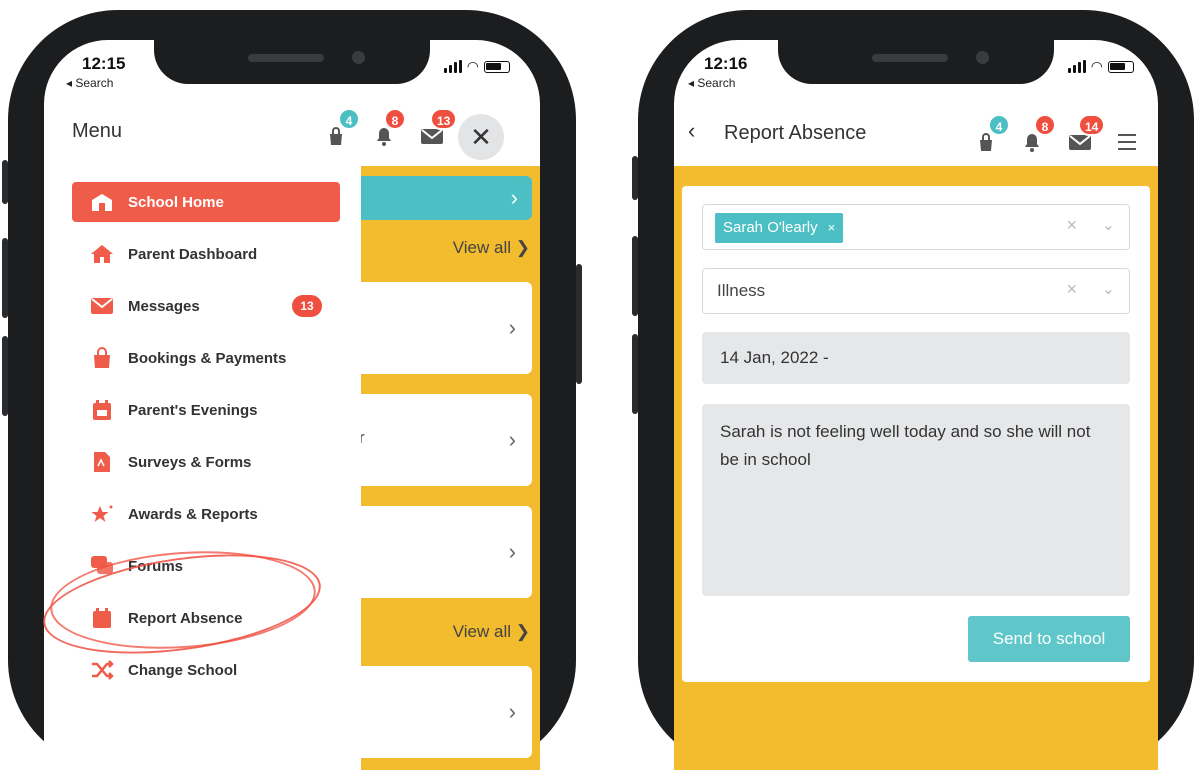 The image size is (1194, 770). I want to click on reason-value: Illness, so click(741, 290).